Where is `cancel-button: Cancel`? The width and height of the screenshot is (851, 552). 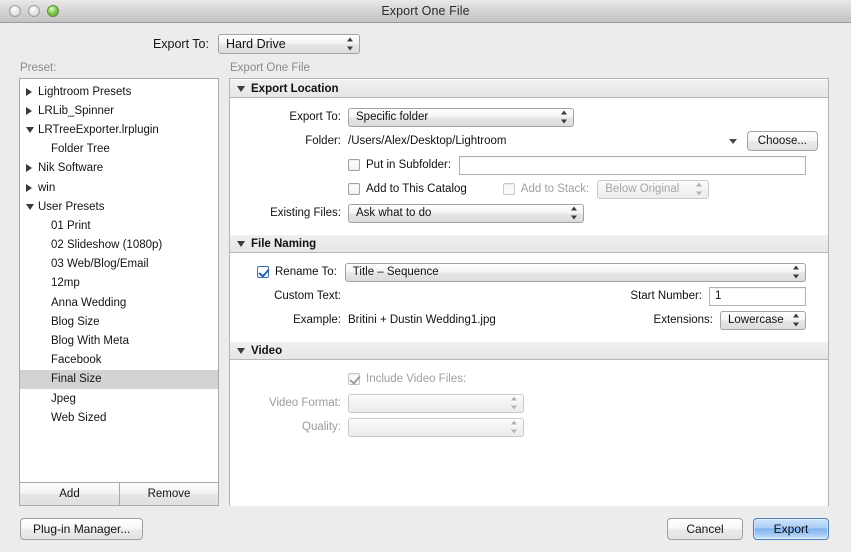 cancel-button: Cancel is located at coordinates (705, 529).